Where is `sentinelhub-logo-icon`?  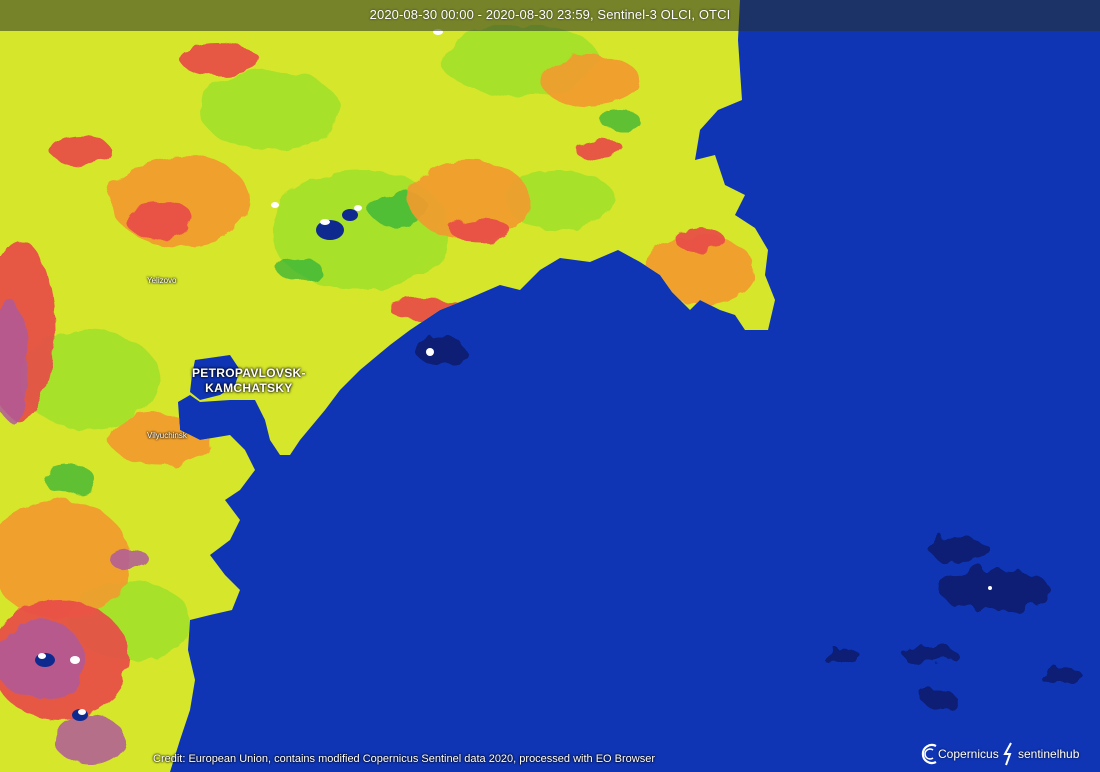 sentinelhub-logo-icon is located at coordinates (1007, 754).